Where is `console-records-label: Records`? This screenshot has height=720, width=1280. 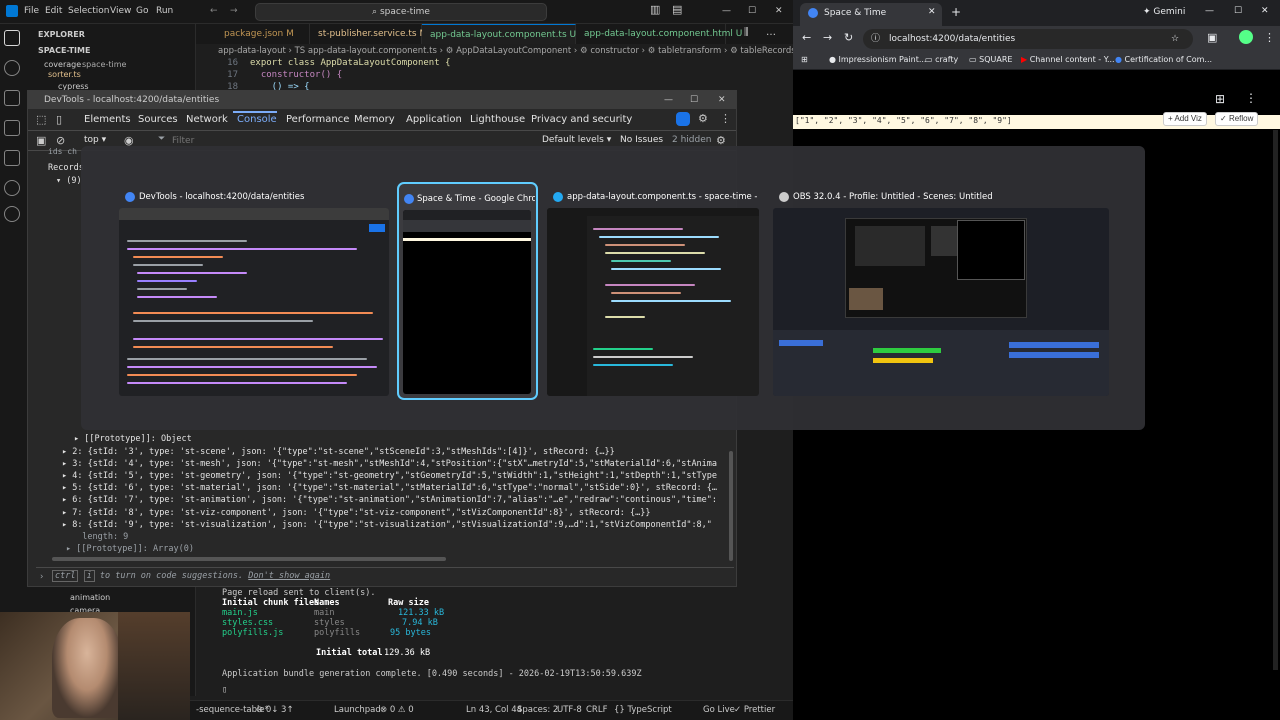 console-records-label: Records is located at coordinates (66, 168).